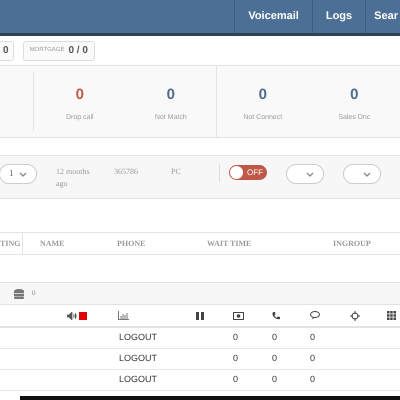  What do you see at coordinates (273, 16) in the screenshot?
I see `nav-link: Voicemail` at bounding box center [273, 16].